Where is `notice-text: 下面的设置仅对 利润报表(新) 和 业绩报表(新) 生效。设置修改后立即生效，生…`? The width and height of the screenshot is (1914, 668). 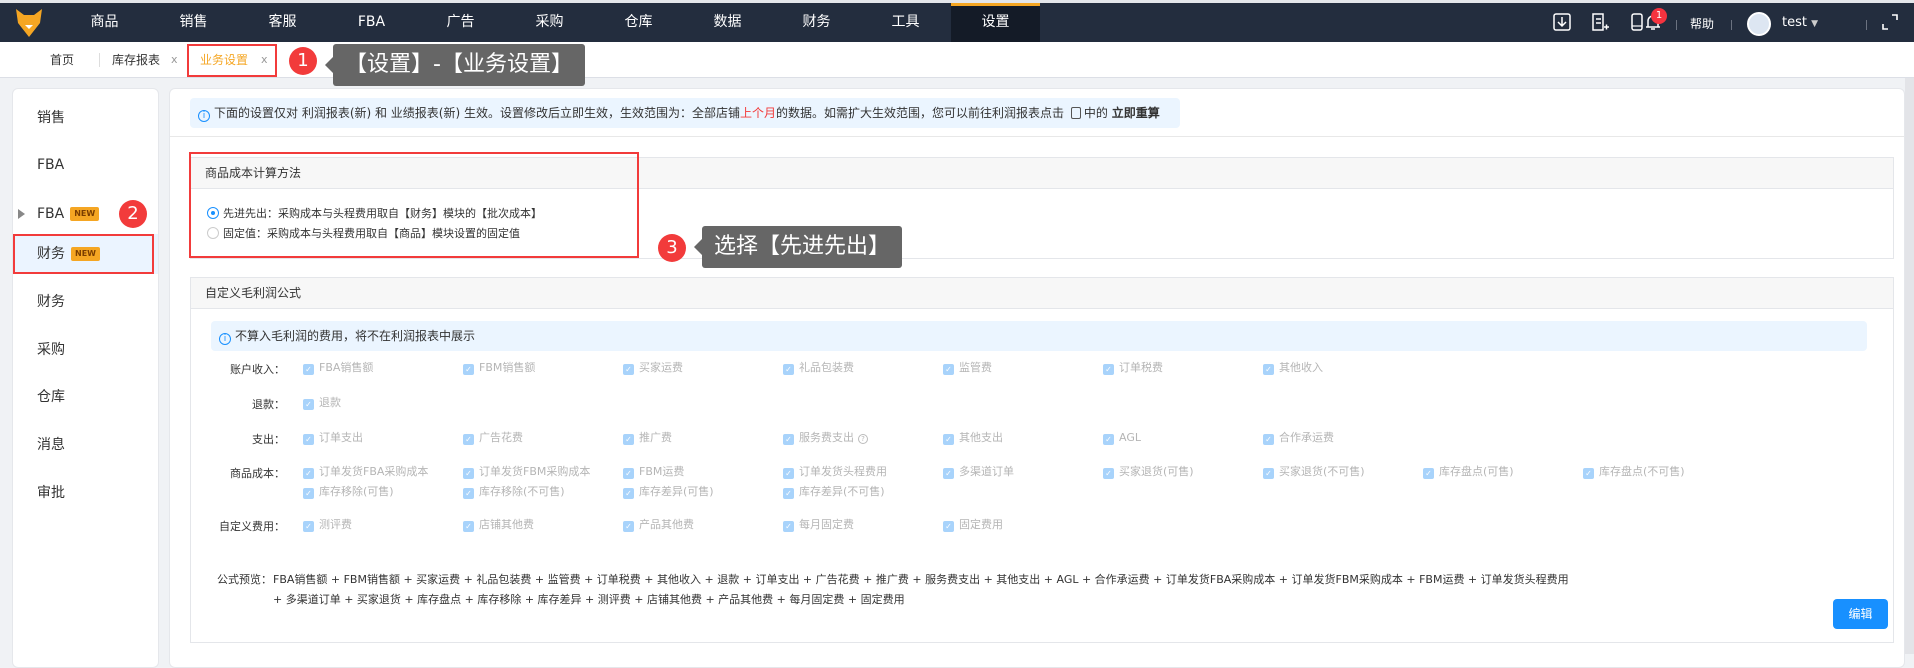
notice-text: 下面的设置仅对 利润报表(新) 和 业绩报表(新) 生效。设置修改后立即生效，生… is located at coordinates (477, 113).